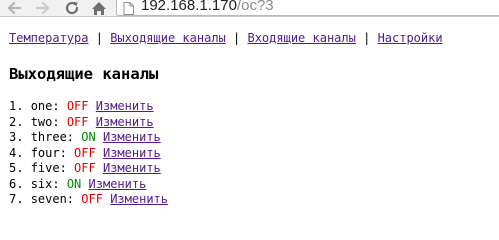  I want to click on browser-toolbar: 192.168.1.170/oc?3, so click(249, 8).